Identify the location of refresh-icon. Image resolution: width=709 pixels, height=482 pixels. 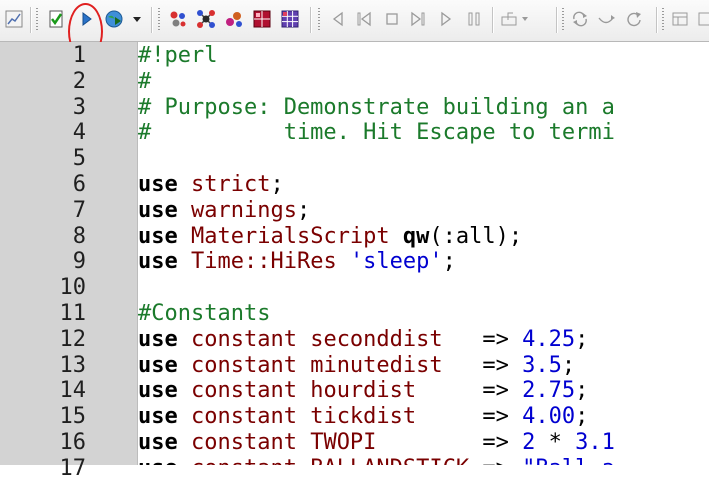
(634, 19).